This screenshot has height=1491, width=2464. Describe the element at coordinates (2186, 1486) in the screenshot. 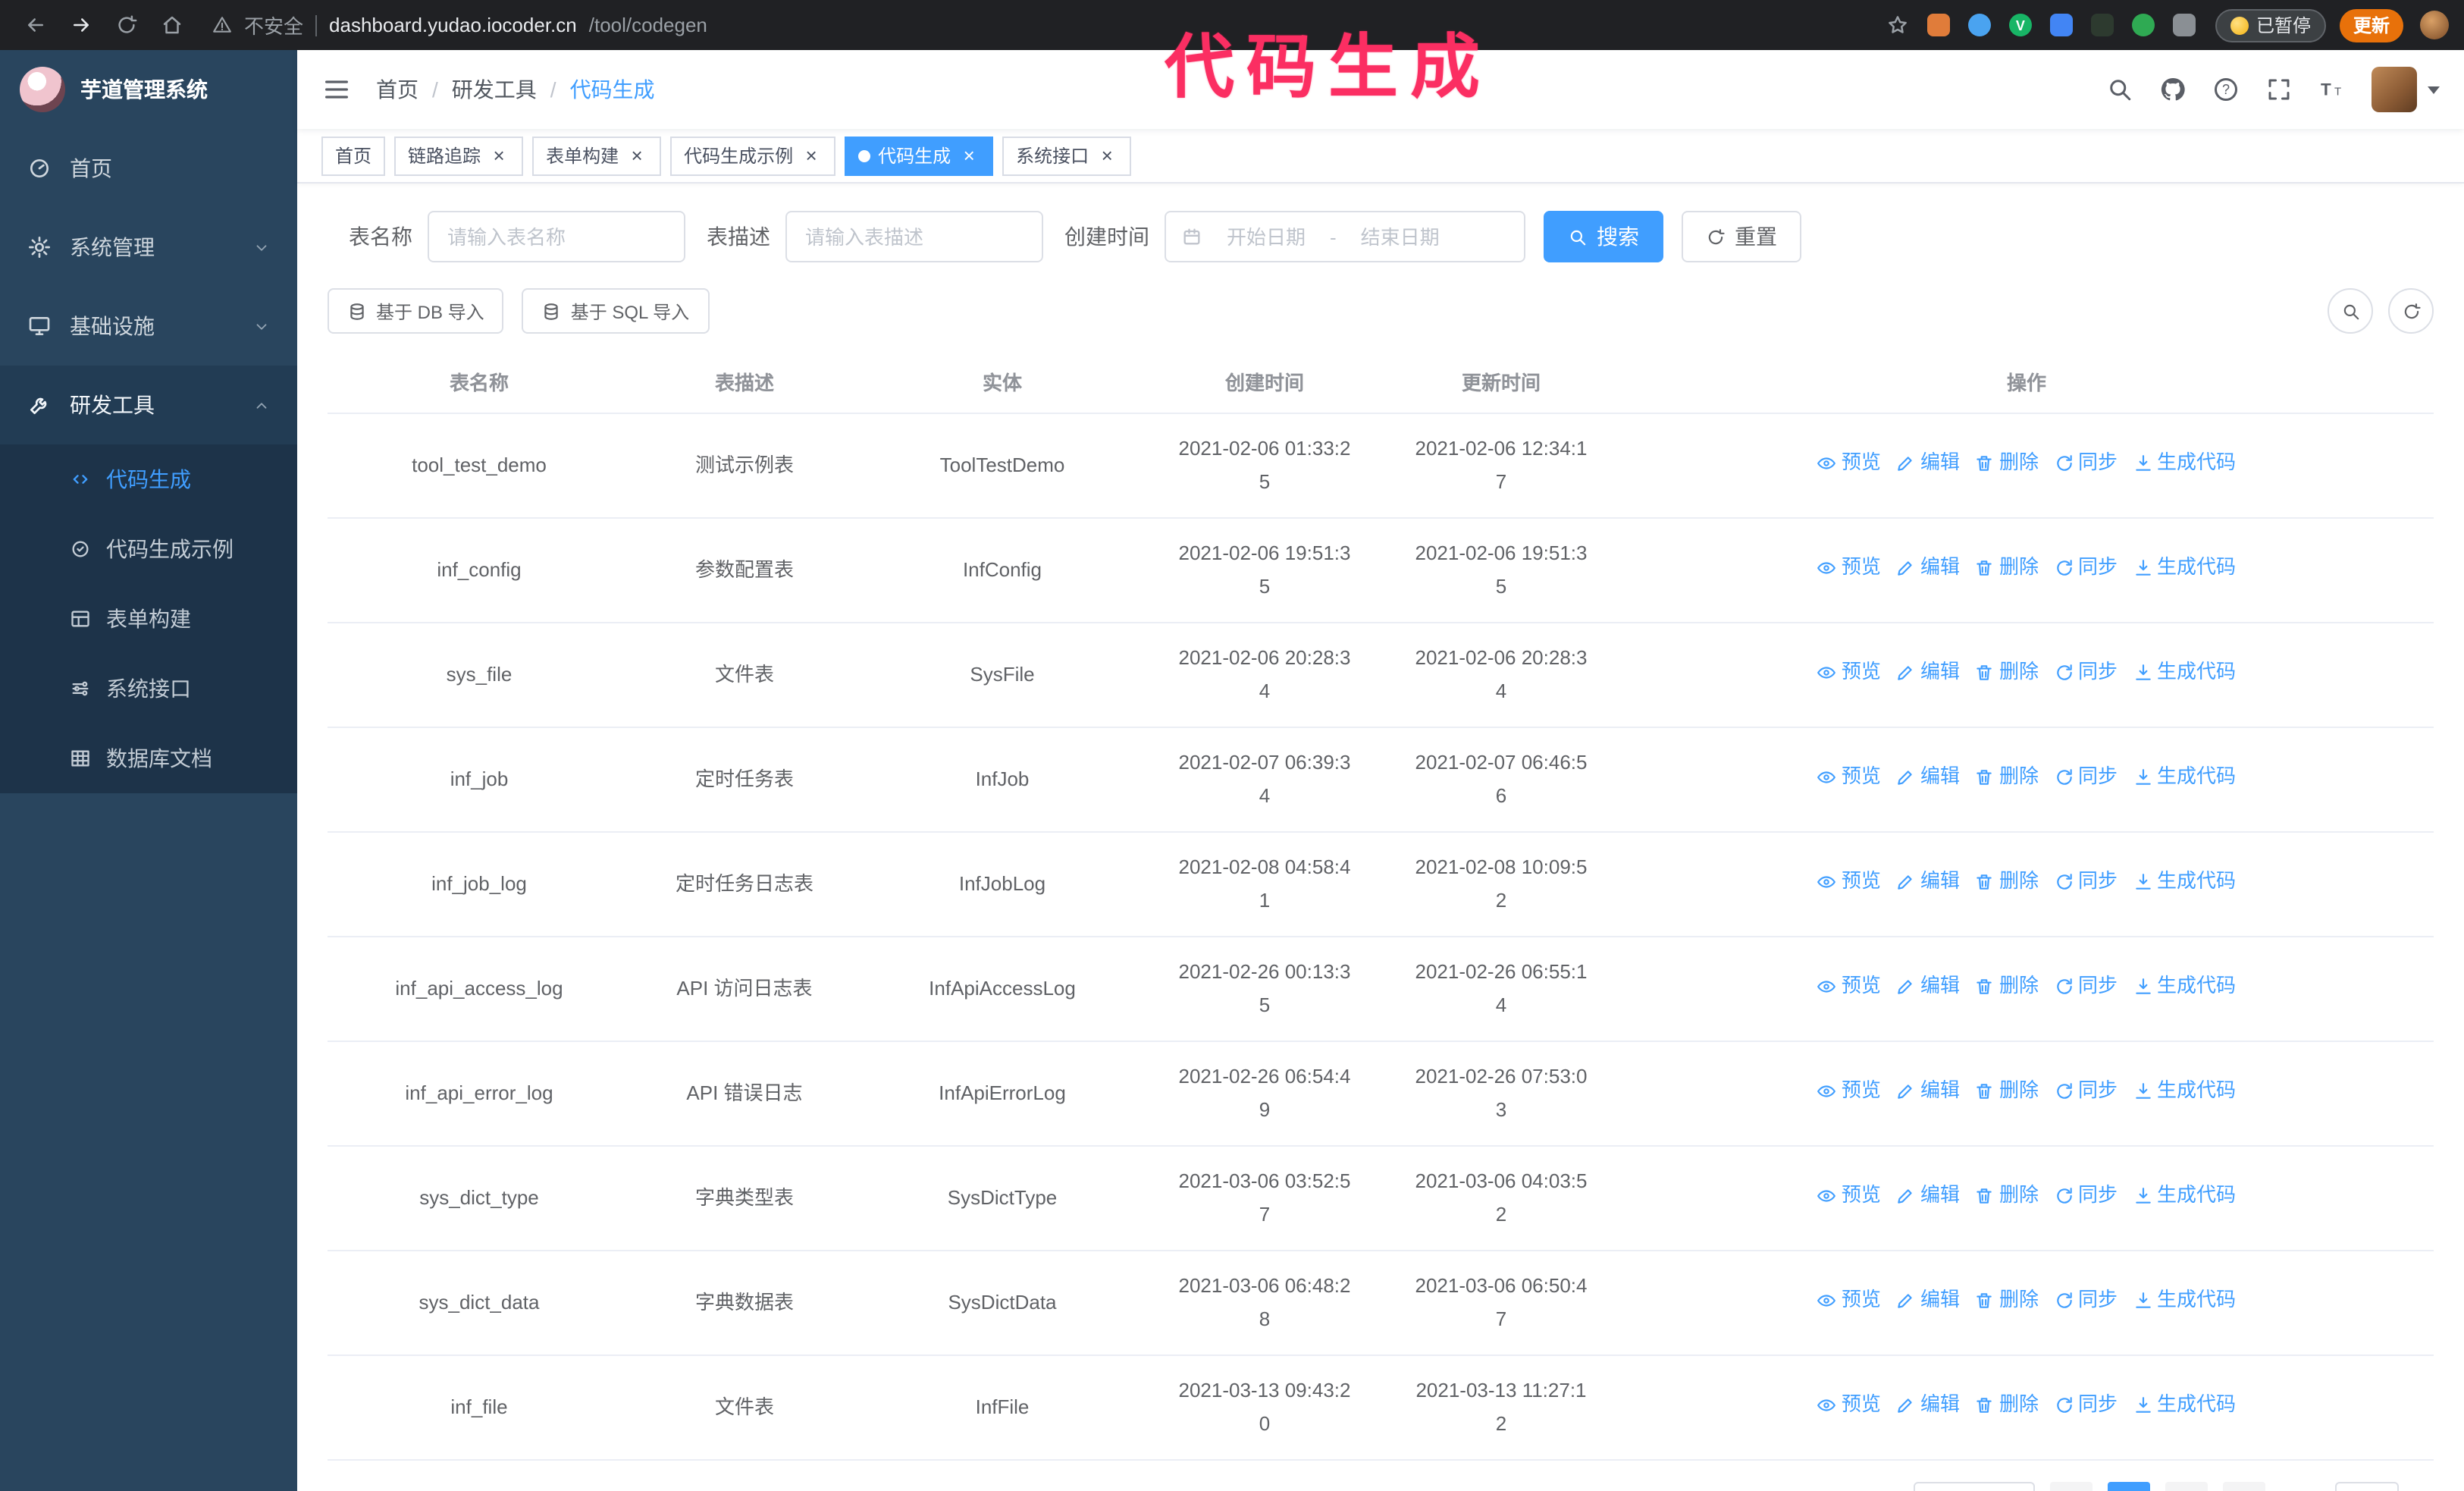

I see `page-button-2: 2` at that location.